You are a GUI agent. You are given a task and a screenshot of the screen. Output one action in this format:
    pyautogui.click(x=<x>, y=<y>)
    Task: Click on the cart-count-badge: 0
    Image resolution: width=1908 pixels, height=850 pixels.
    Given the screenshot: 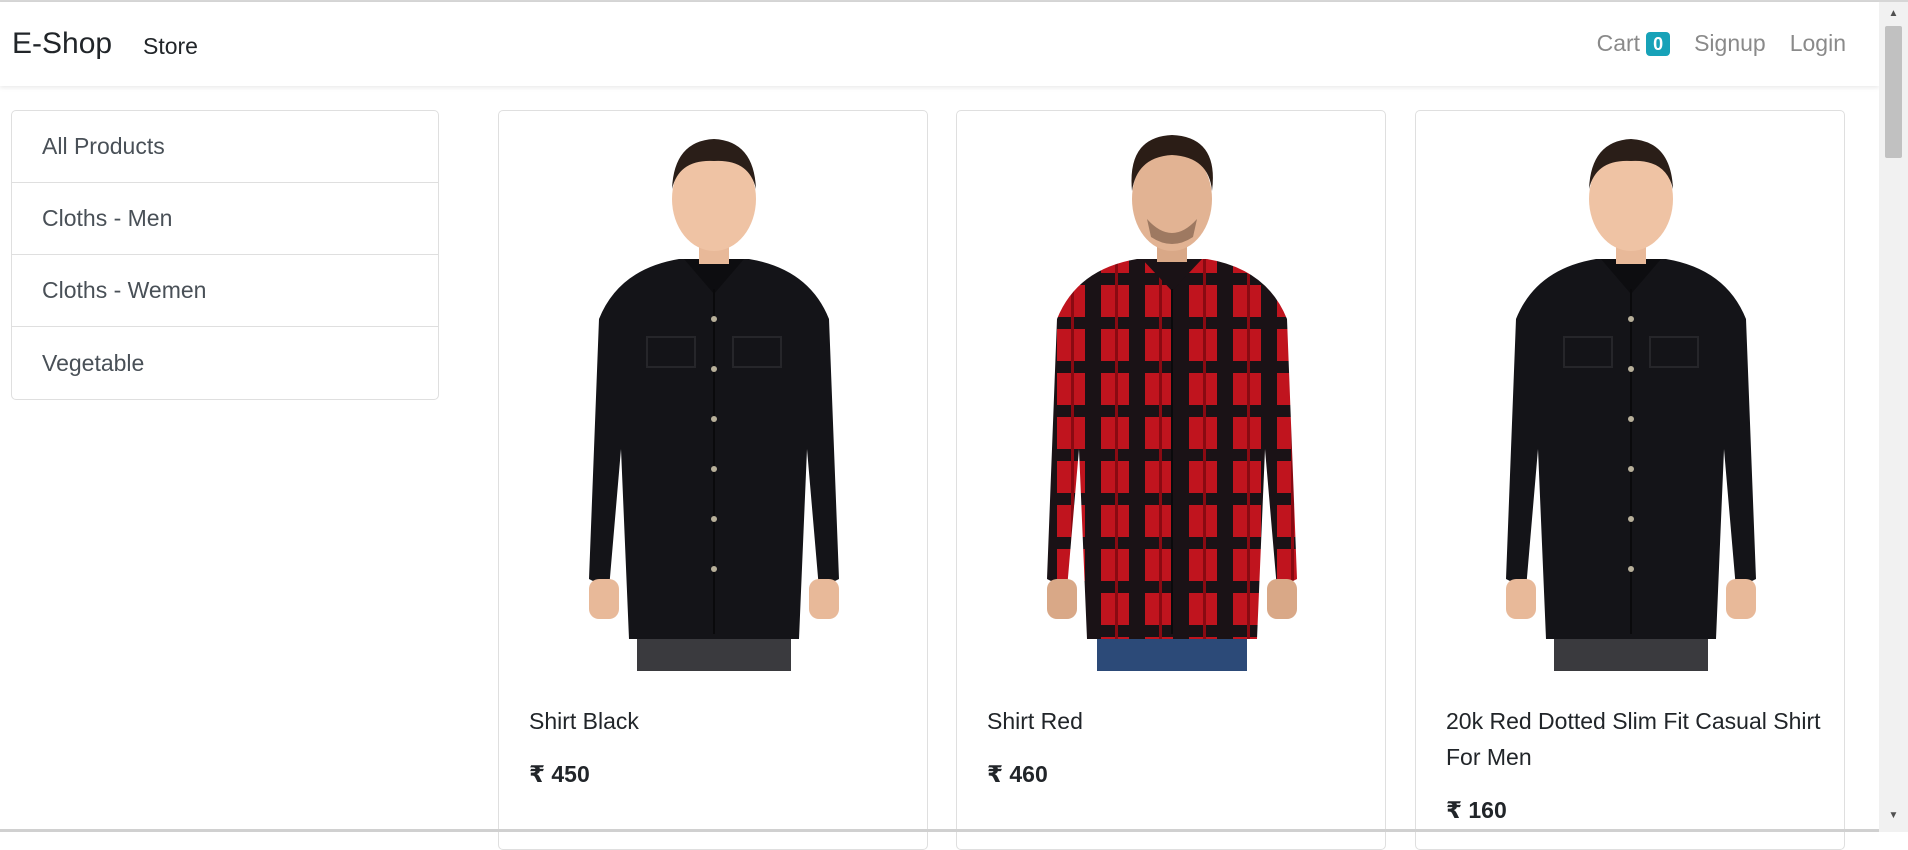 What is the action you would take?
    pyautogui.click(x=1658, y=43)
    